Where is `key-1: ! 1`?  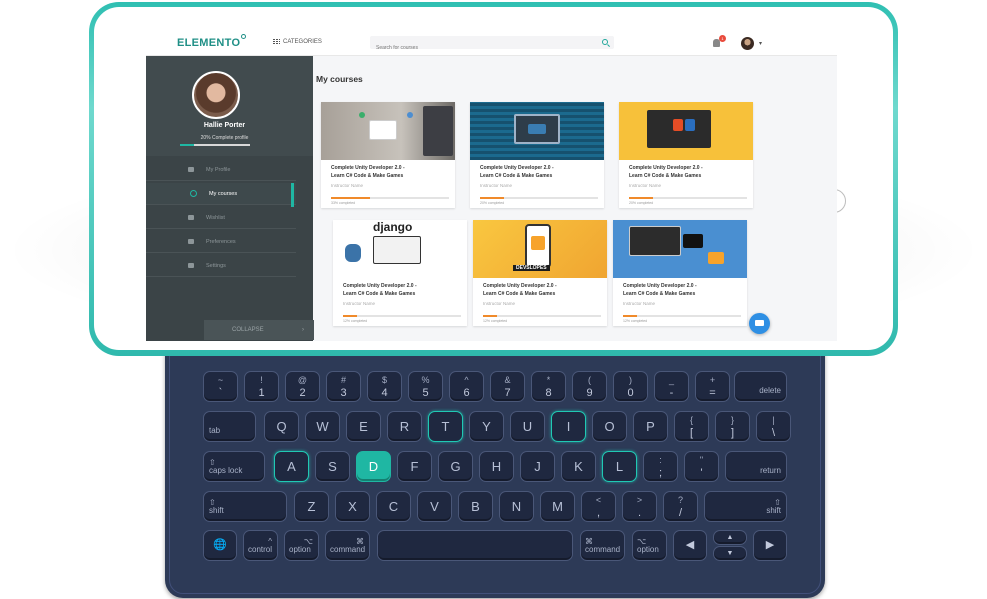 key-1: ! 1 is located at coordinates (261, 386).